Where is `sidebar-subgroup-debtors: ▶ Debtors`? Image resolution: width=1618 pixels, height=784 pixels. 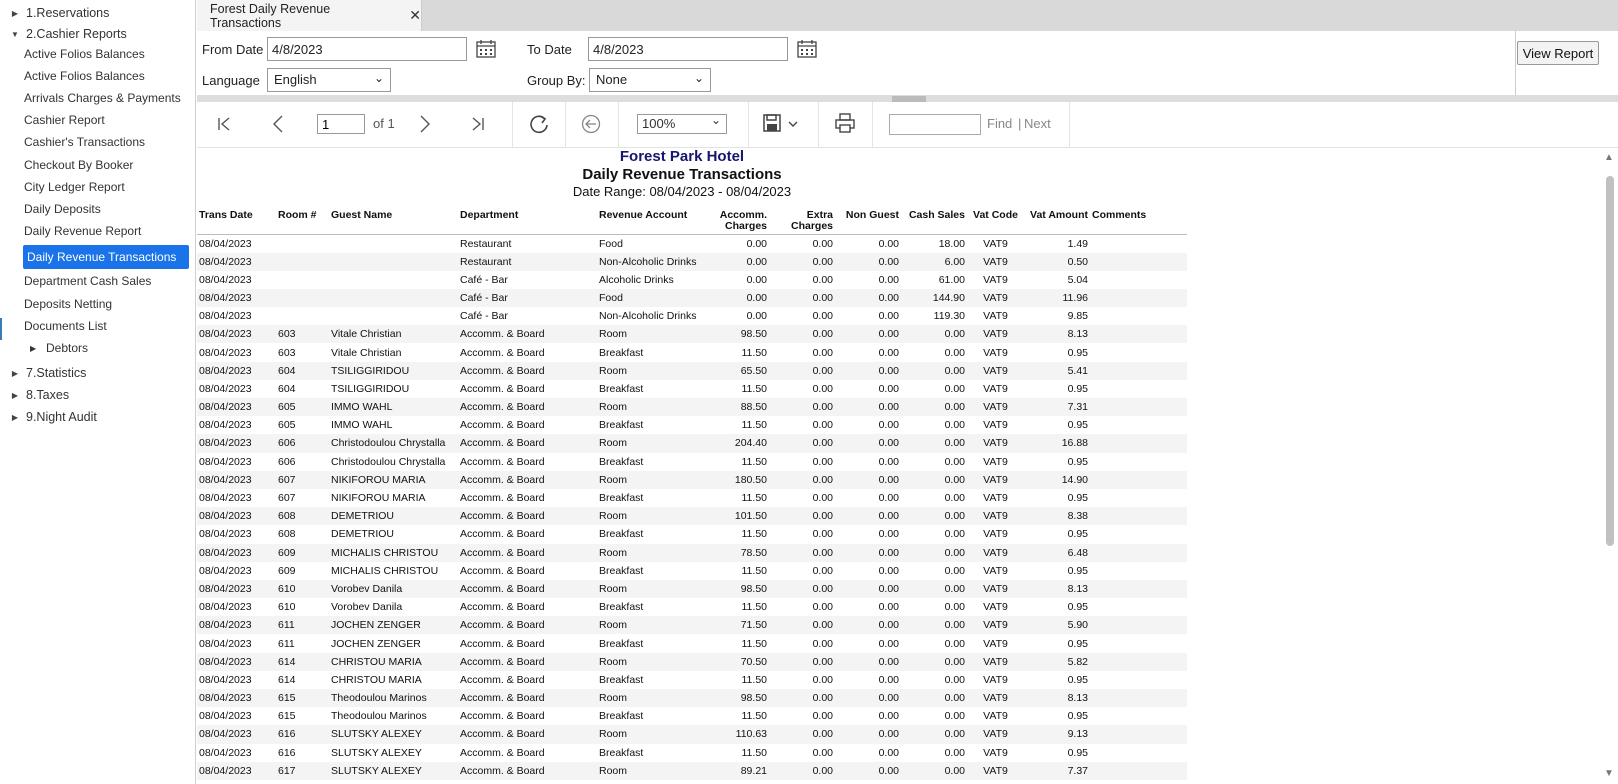 sidebar-subgroup-debtors: ▶ Debtors is located at coordinates (59, 348).